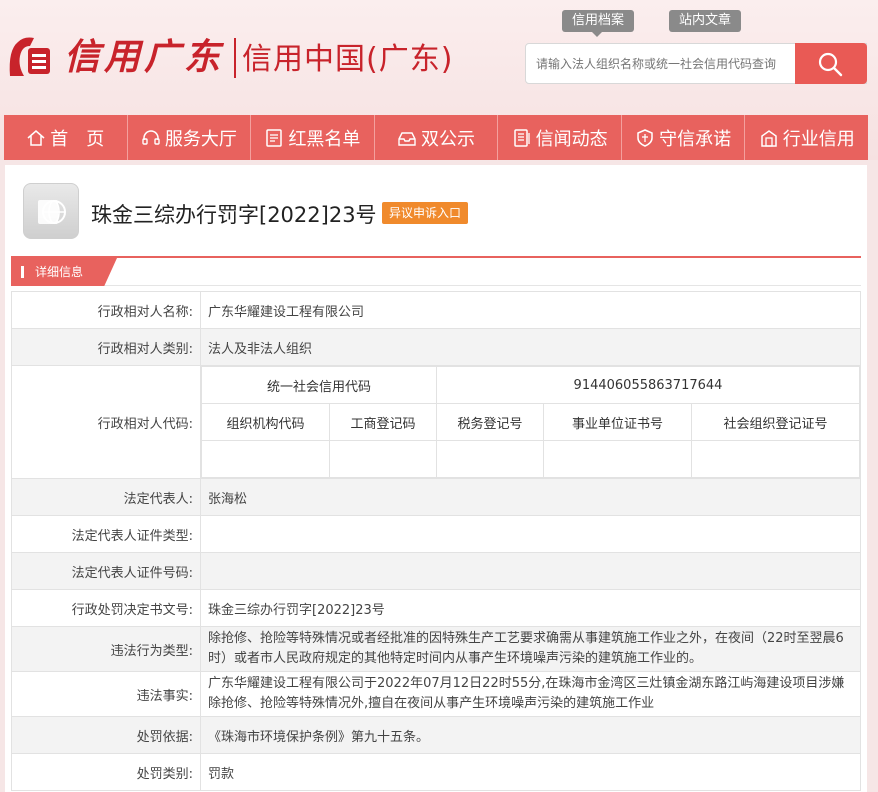  I want to click on logo-subtitle: 信用中国(广东), so click(348, 59).